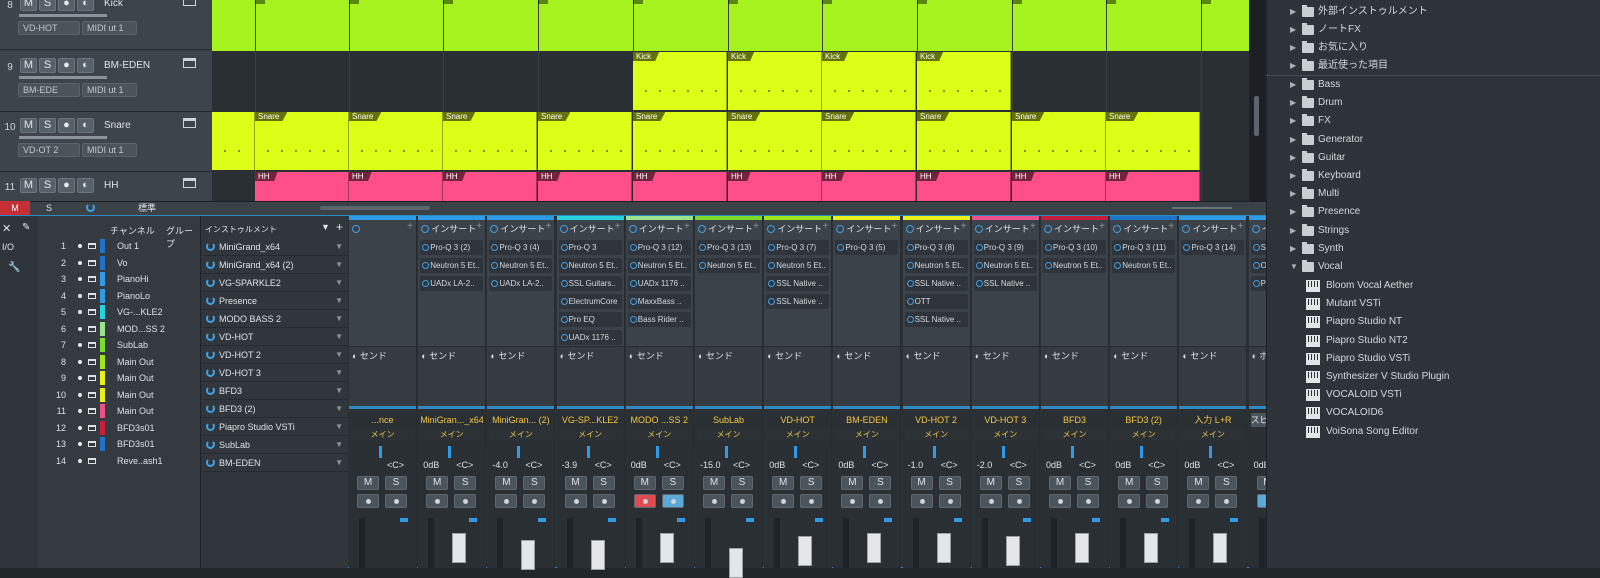 This screenshot has height=578, width=1600. I want to click on insert-slot: Pro-Q 3 (2), so click(452, 247).